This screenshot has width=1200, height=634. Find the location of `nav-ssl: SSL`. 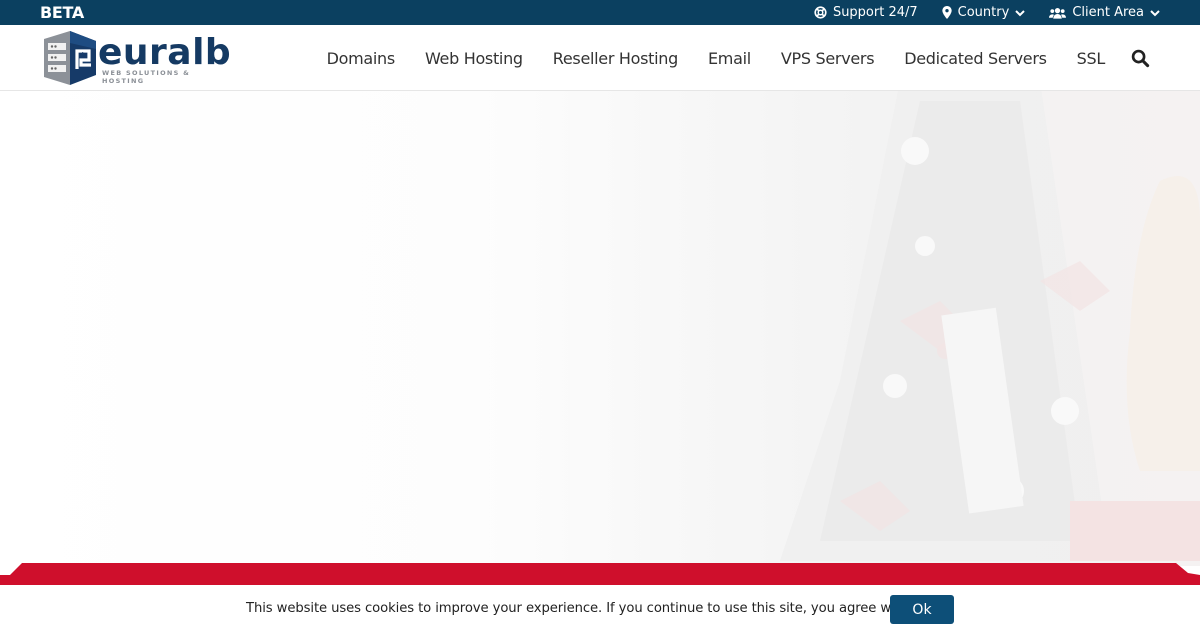

nav-ssl: SSL is located at coordinates (1091, 58).